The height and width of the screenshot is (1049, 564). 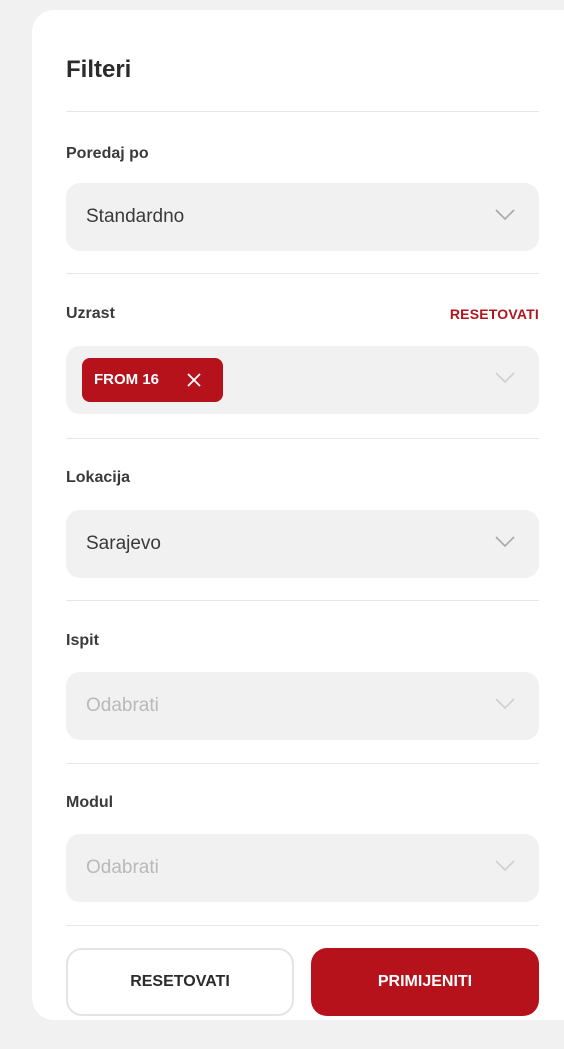 What do you see at coordinates (425, 982) in the screenshot?
I see `apply-button: PRIMIJENITI` at bounding box center [425, 982].